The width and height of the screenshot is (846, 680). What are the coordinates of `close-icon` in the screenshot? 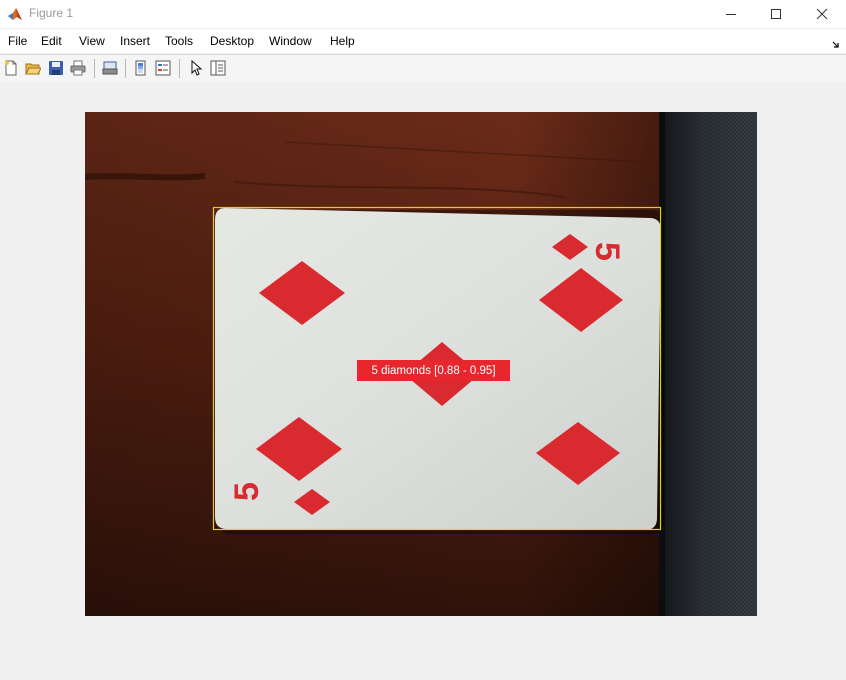 It's located at (822, 14).